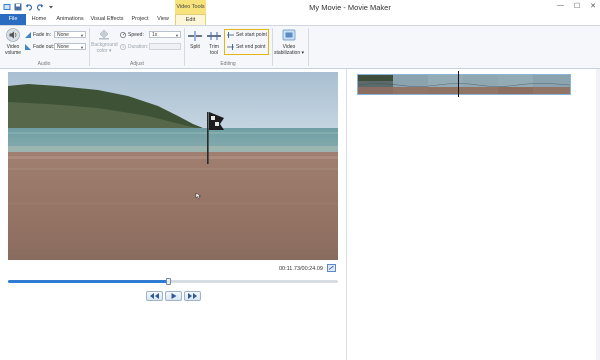  I want to click on fade-out-icon, so click(28, 47).